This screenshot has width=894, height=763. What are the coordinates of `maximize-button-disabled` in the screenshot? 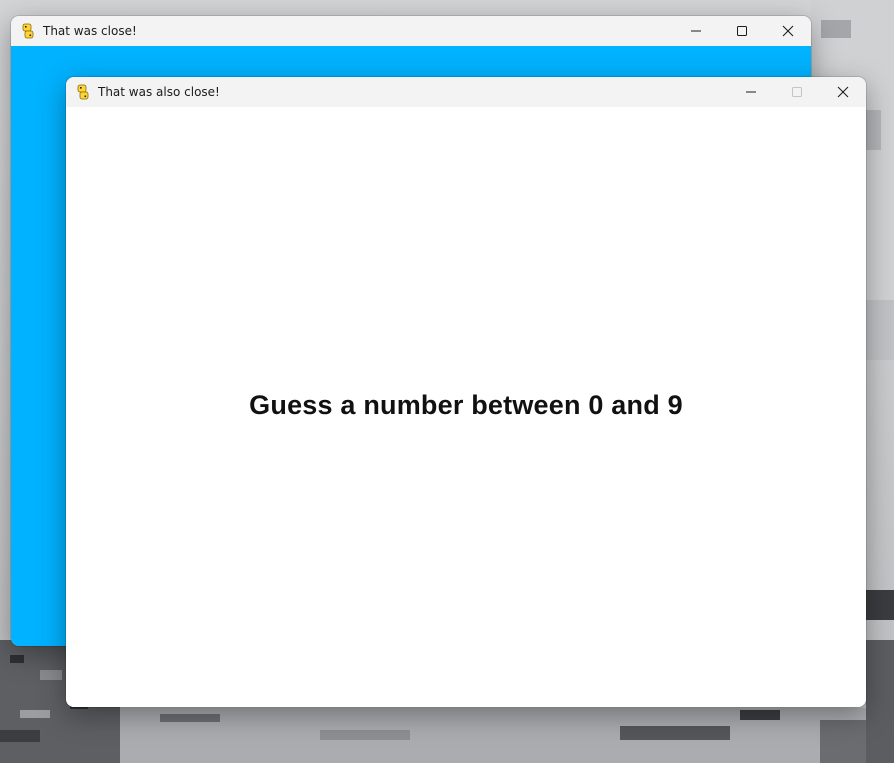 It's located at (797, 92).